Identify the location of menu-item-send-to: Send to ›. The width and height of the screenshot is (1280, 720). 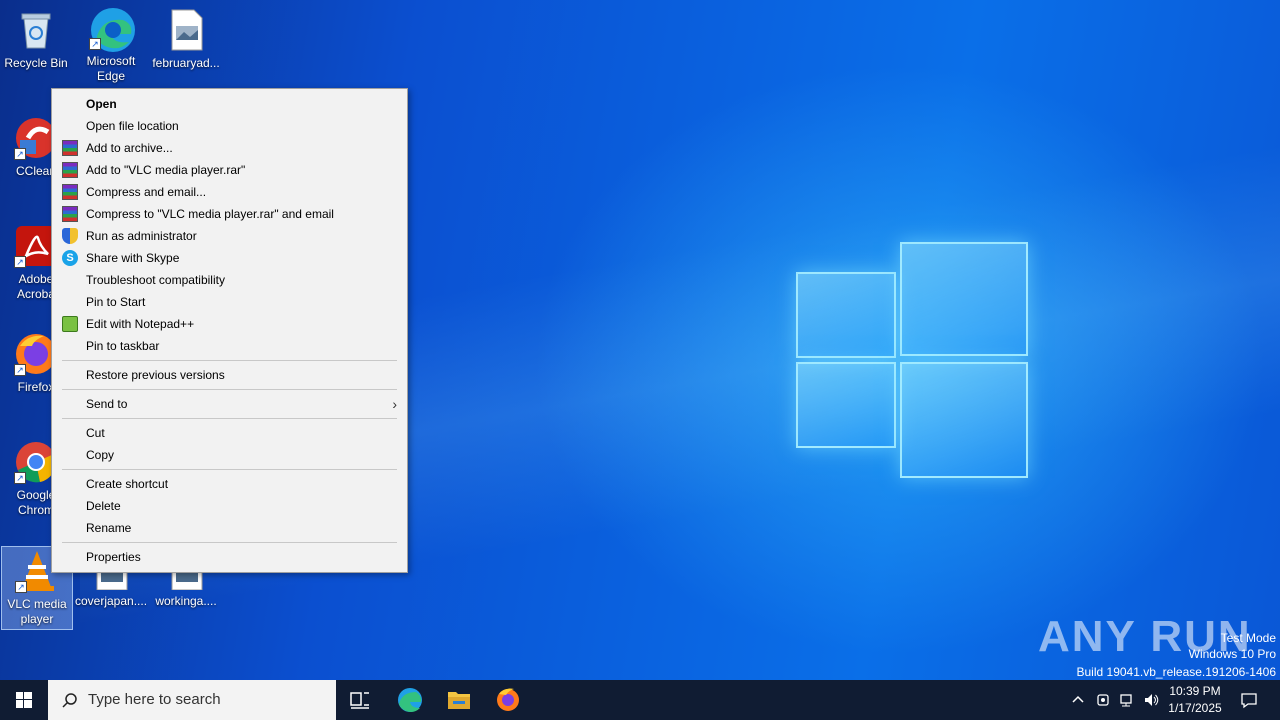
(229, 404).